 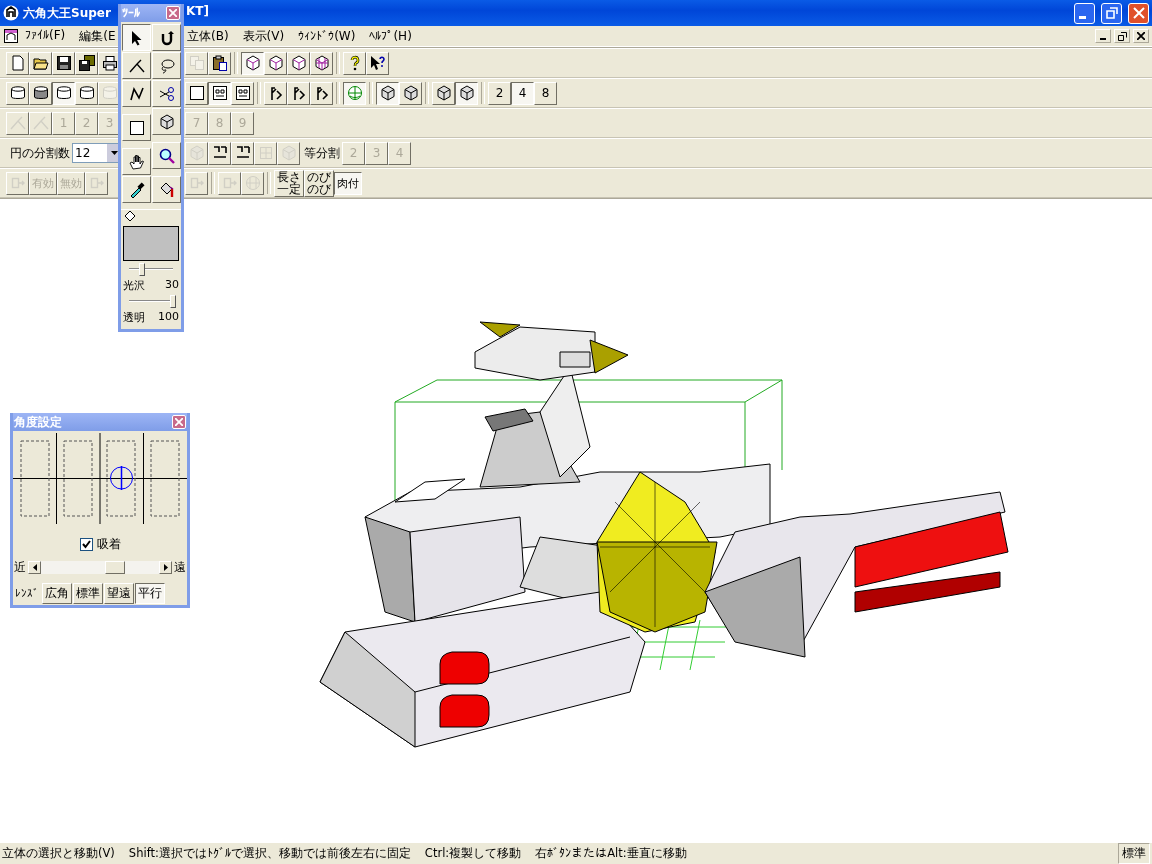 What do you see at coordinates (197, 11) in the screenshot?
I see `window-title: KT]` at bounding box center [197, 11].